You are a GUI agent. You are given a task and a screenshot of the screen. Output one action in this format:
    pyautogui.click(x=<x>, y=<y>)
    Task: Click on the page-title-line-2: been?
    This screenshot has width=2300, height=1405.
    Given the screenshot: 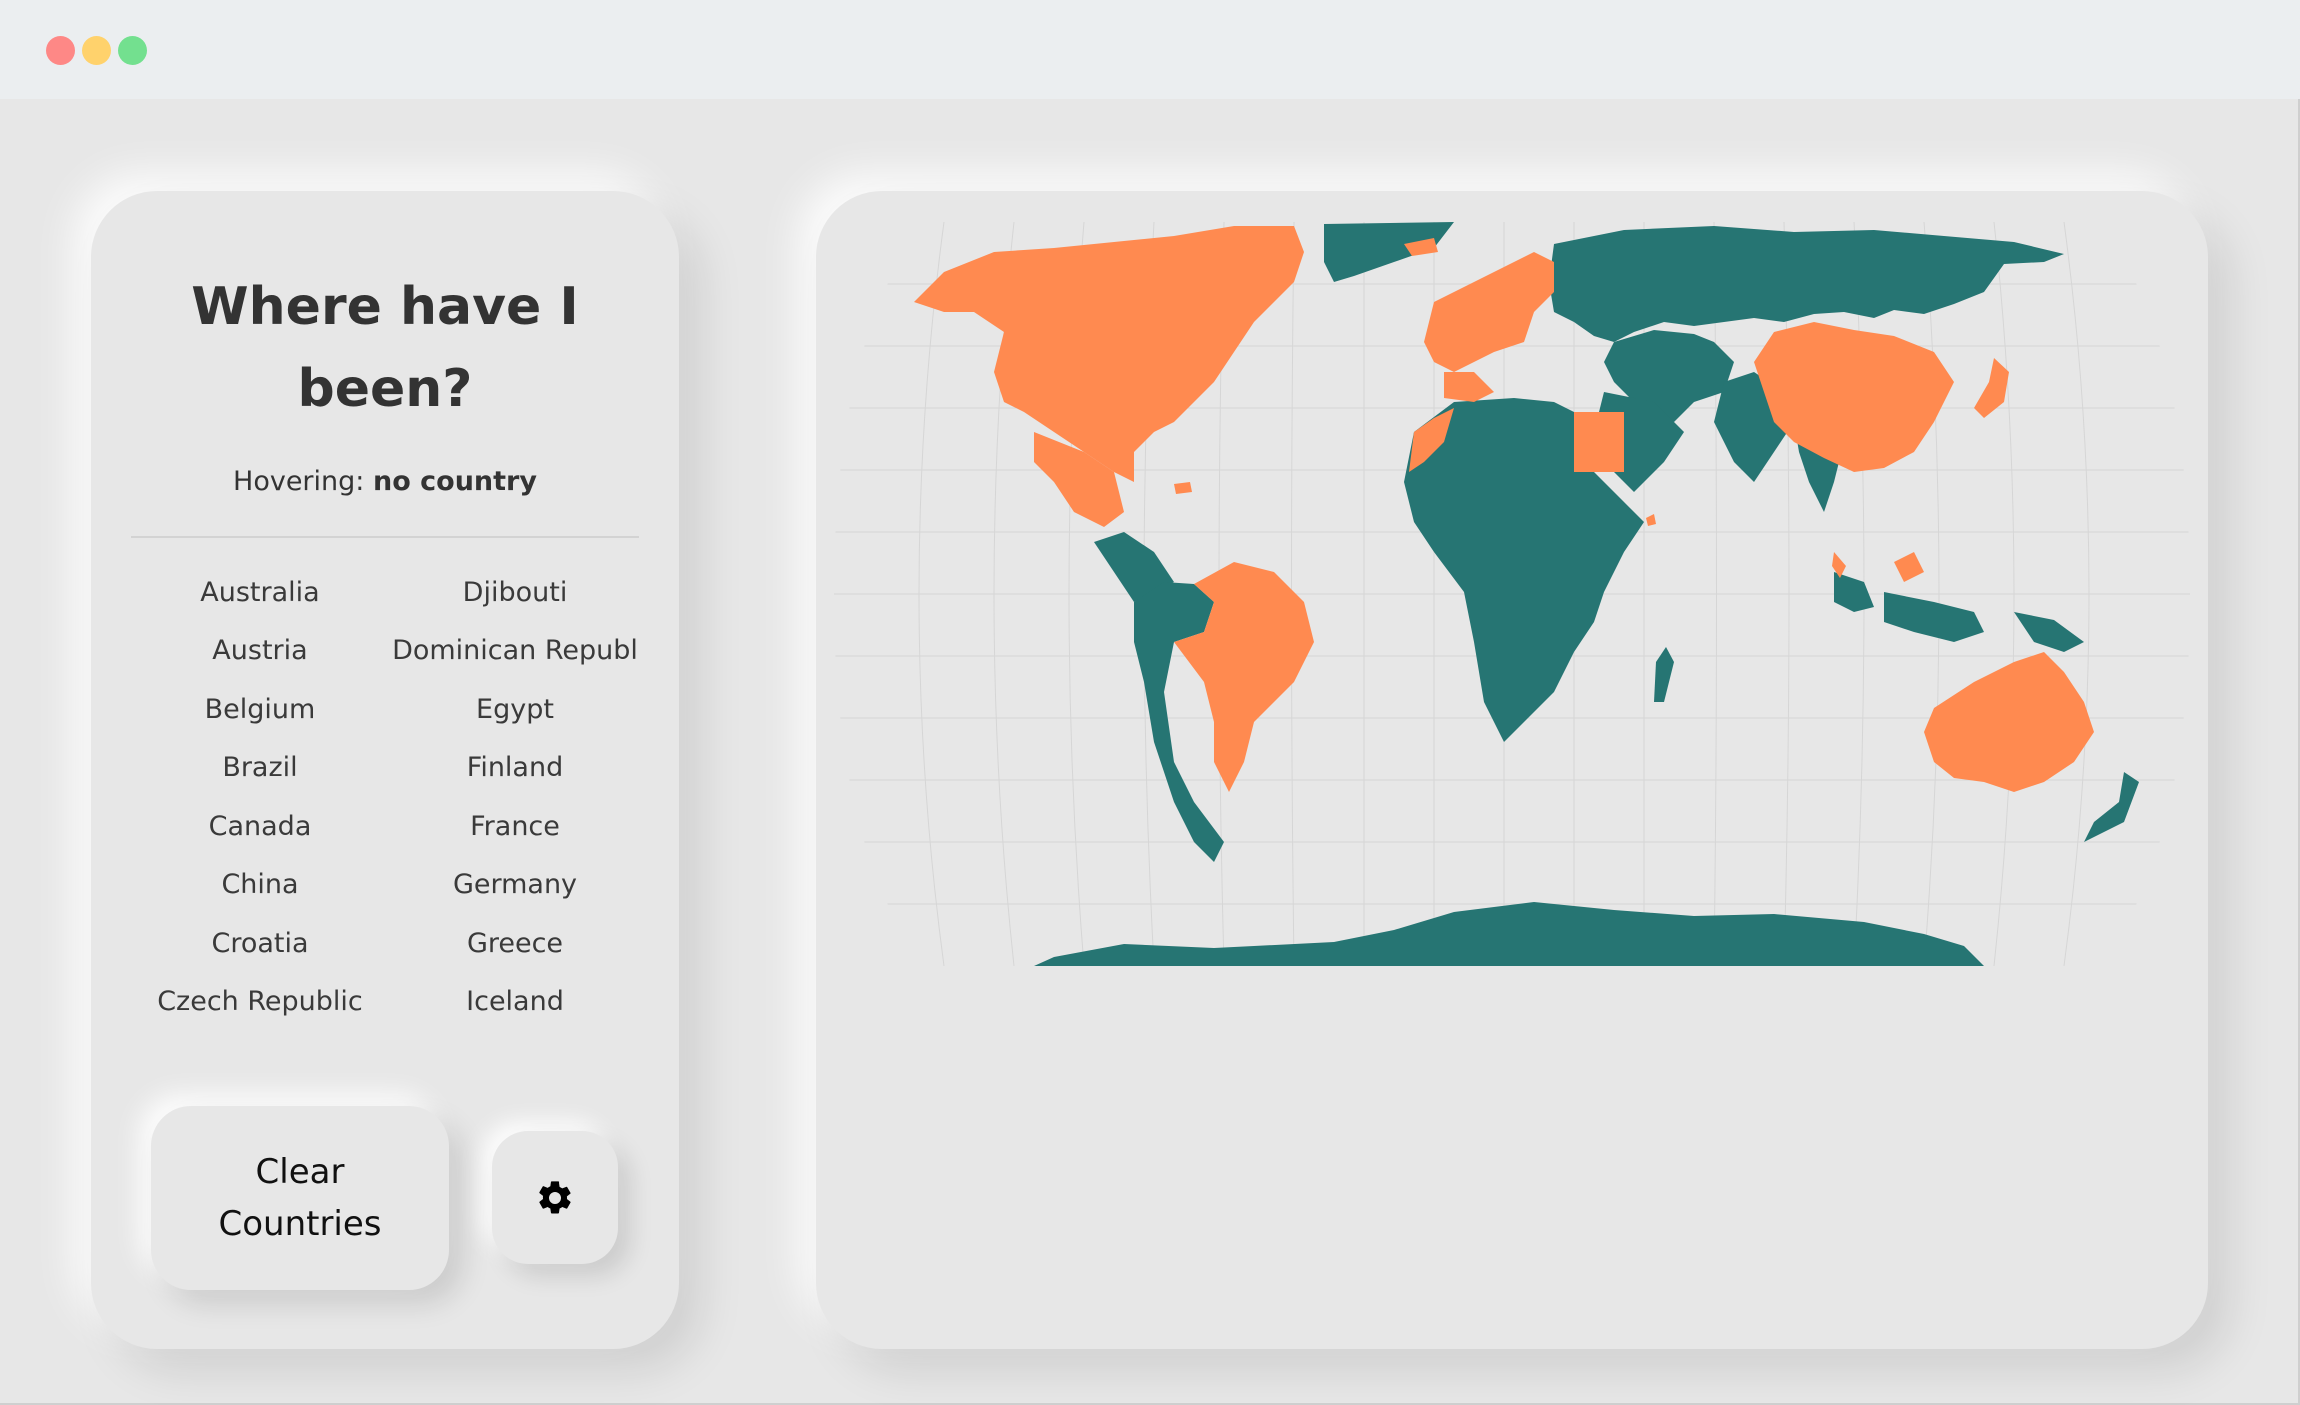 What is the action you would take?
    pyautogui.click(x=385, y=389)
    